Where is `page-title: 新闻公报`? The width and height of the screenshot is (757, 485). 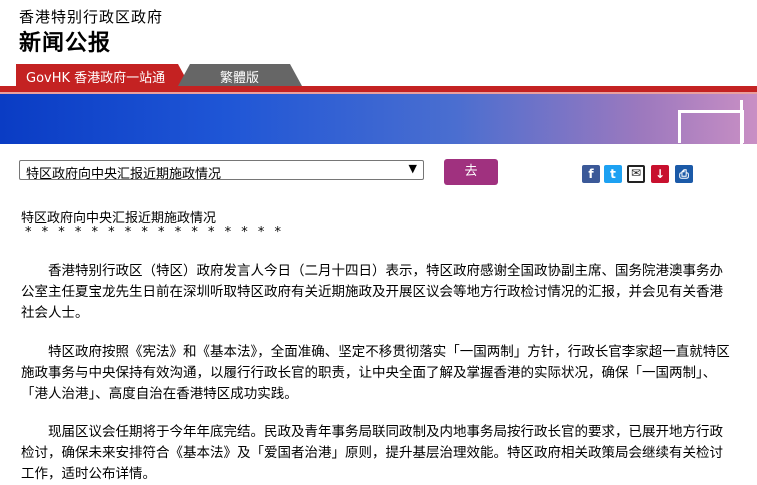
page-title: 新闻公报 is located at coordinates (65, 43).